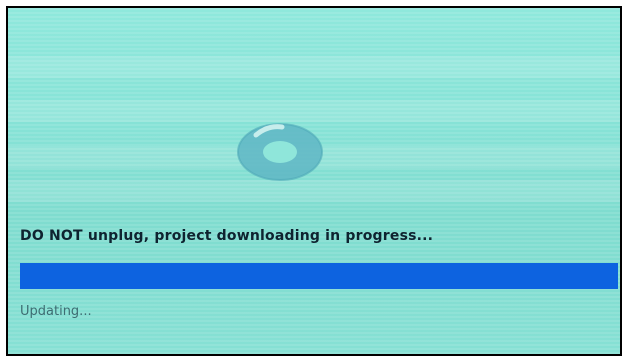  What do you see at coordinates (280, 152) in the screenshot?
I see `loading-spinner-icon` at bounding box center [280, 152].